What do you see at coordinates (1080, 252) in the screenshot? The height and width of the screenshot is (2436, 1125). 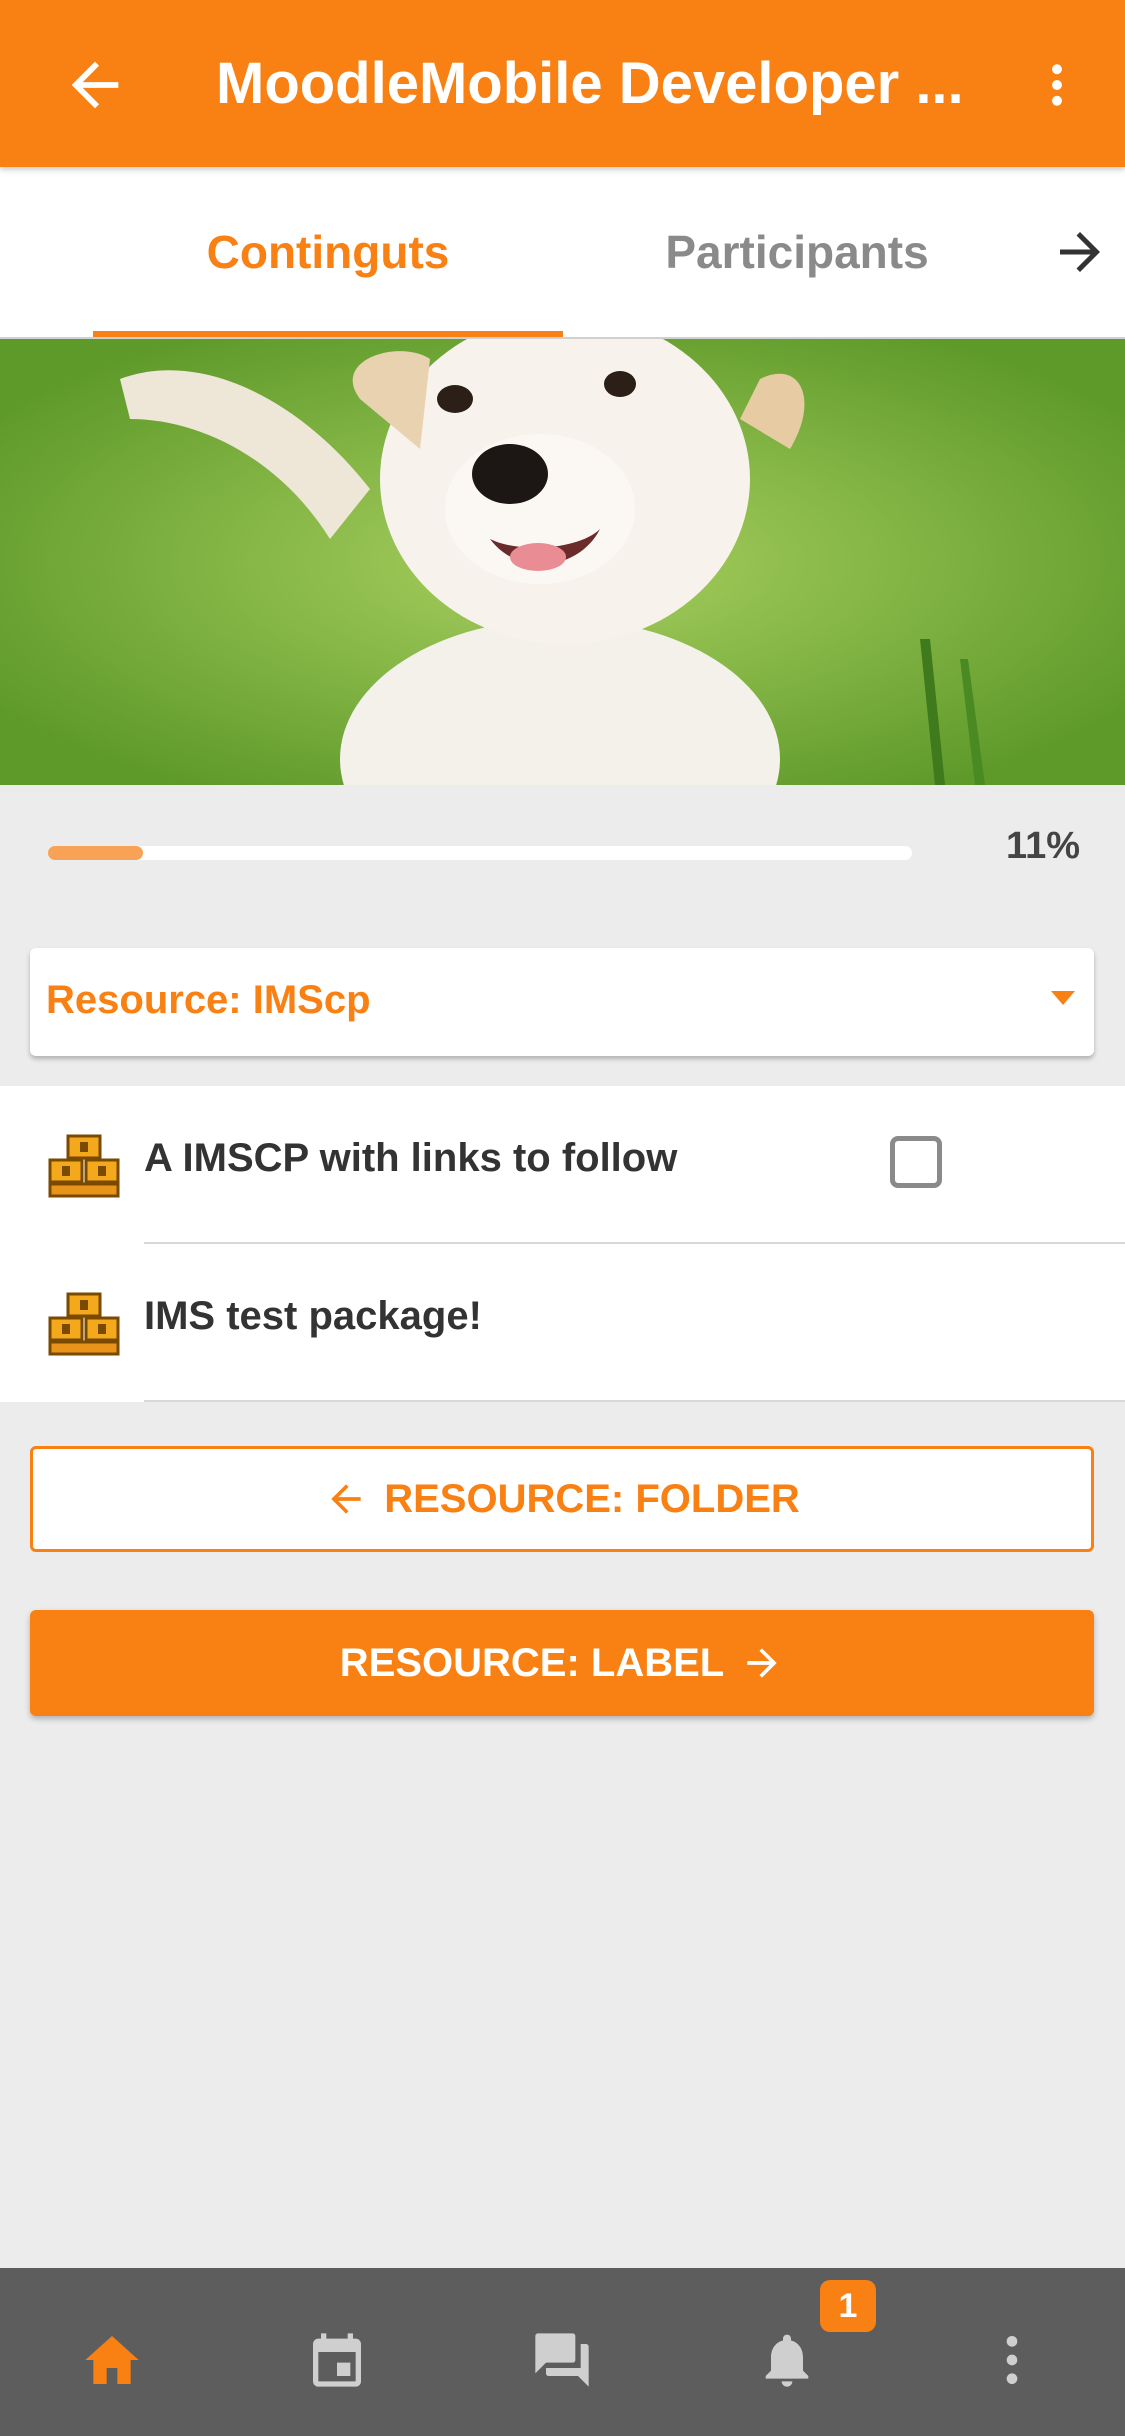 I see `tabs-next-arrow-icon` at bounding box center [1080, 252].